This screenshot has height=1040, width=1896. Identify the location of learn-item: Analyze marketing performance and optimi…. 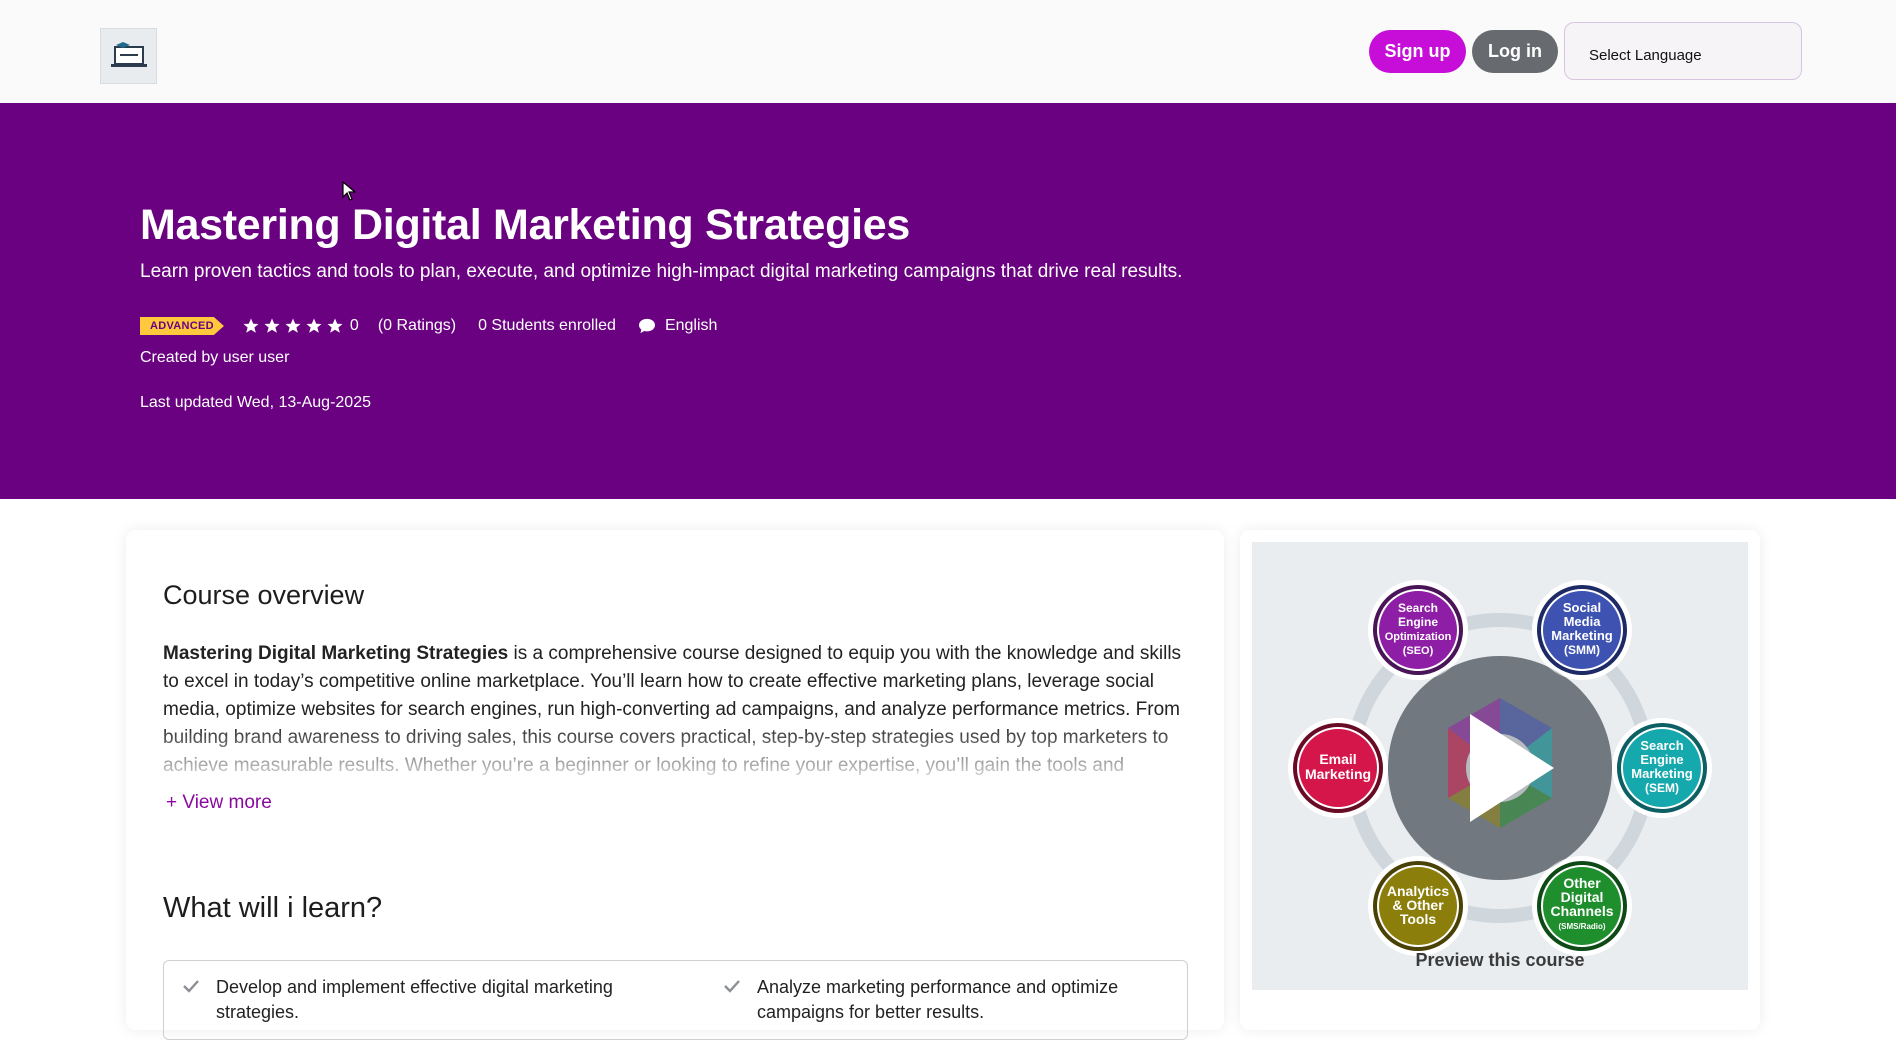
(953, 1000).